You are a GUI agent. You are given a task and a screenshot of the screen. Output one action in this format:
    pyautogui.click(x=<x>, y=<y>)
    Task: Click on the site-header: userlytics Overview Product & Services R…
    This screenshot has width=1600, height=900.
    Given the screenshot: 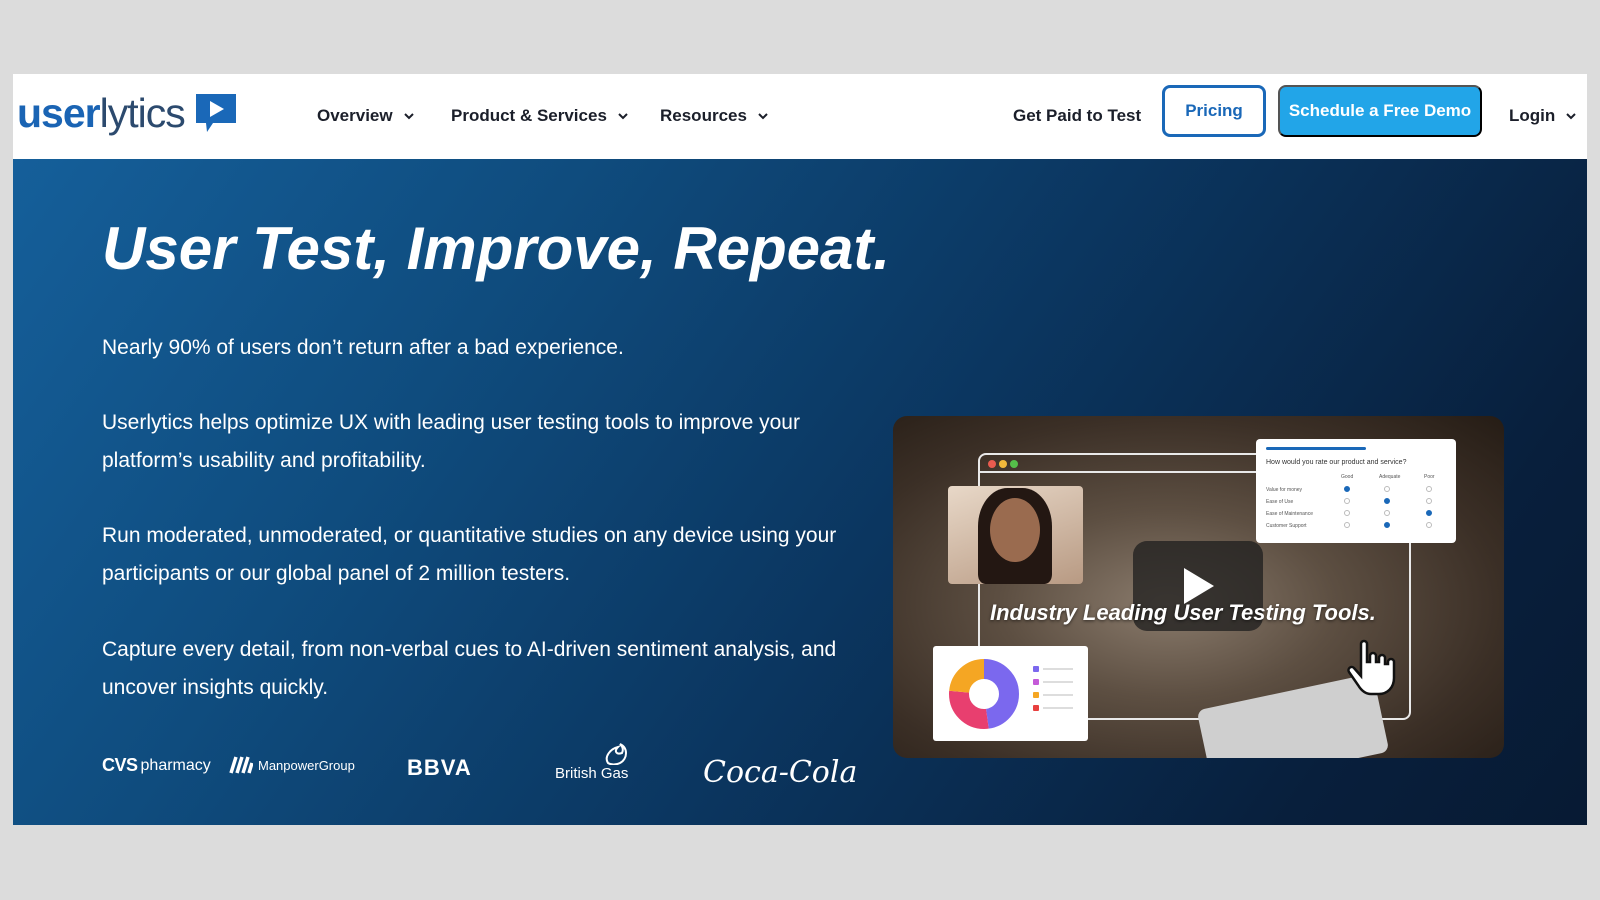 What is the action you would take?
    pyautogui.click(x=800, y=116)
    